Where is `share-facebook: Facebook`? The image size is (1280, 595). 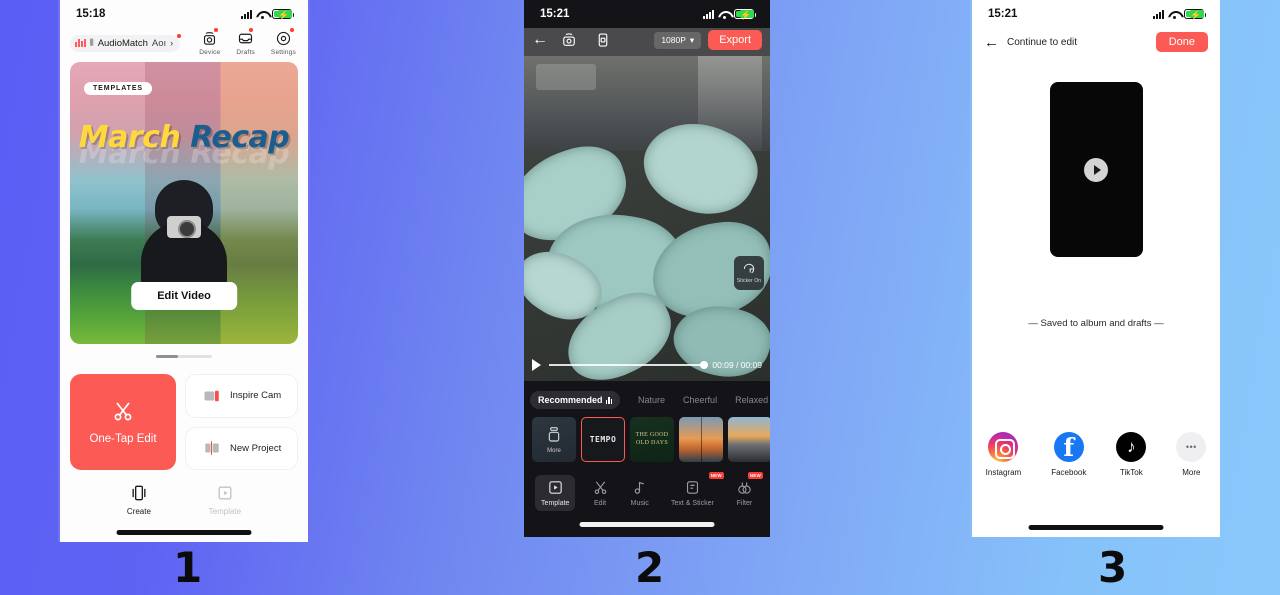 share-facebook: Facebook is located at coordinates (1068, 454).